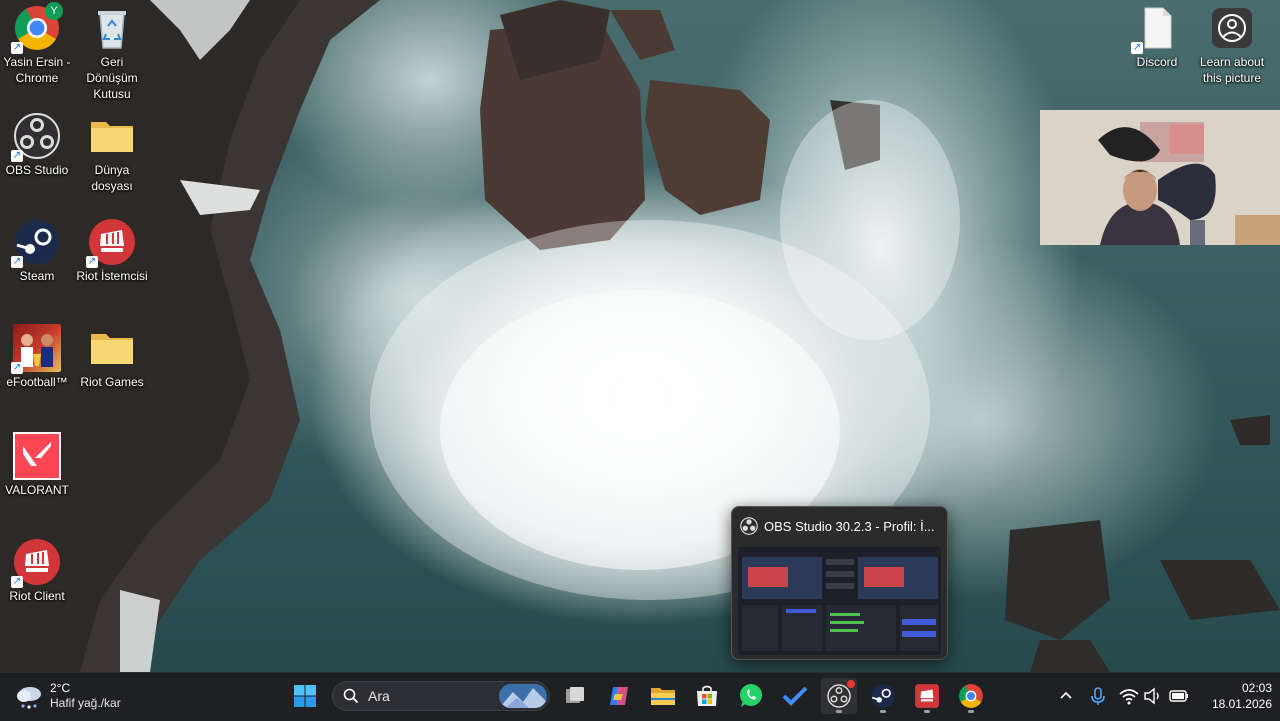  What do you see at coordinates (1156, 29) in the screenshot?
I see `file-icon: ↗` at bounding box center [1156, 29].